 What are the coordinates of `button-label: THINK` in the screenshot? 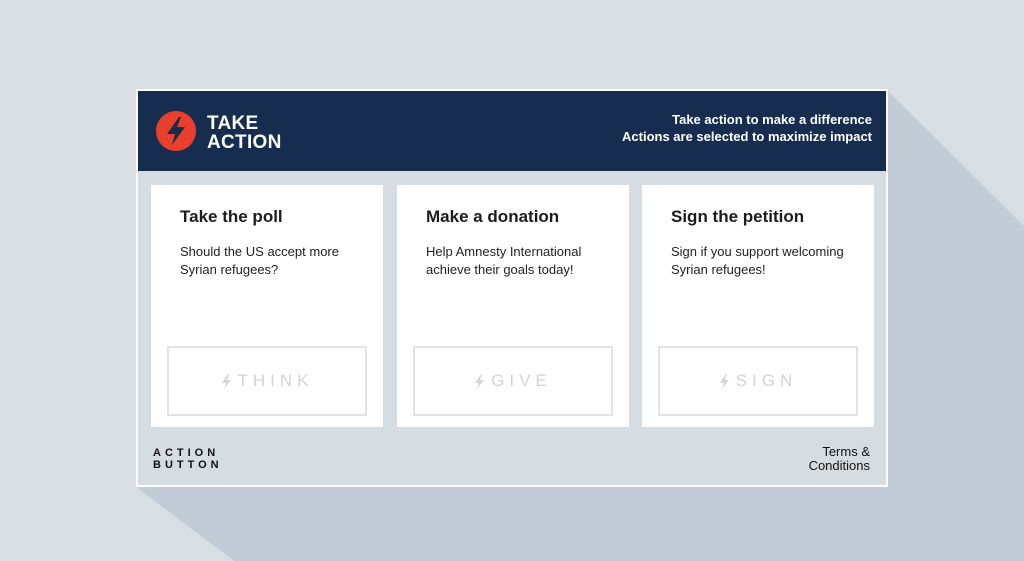 It's located at (275, 380).